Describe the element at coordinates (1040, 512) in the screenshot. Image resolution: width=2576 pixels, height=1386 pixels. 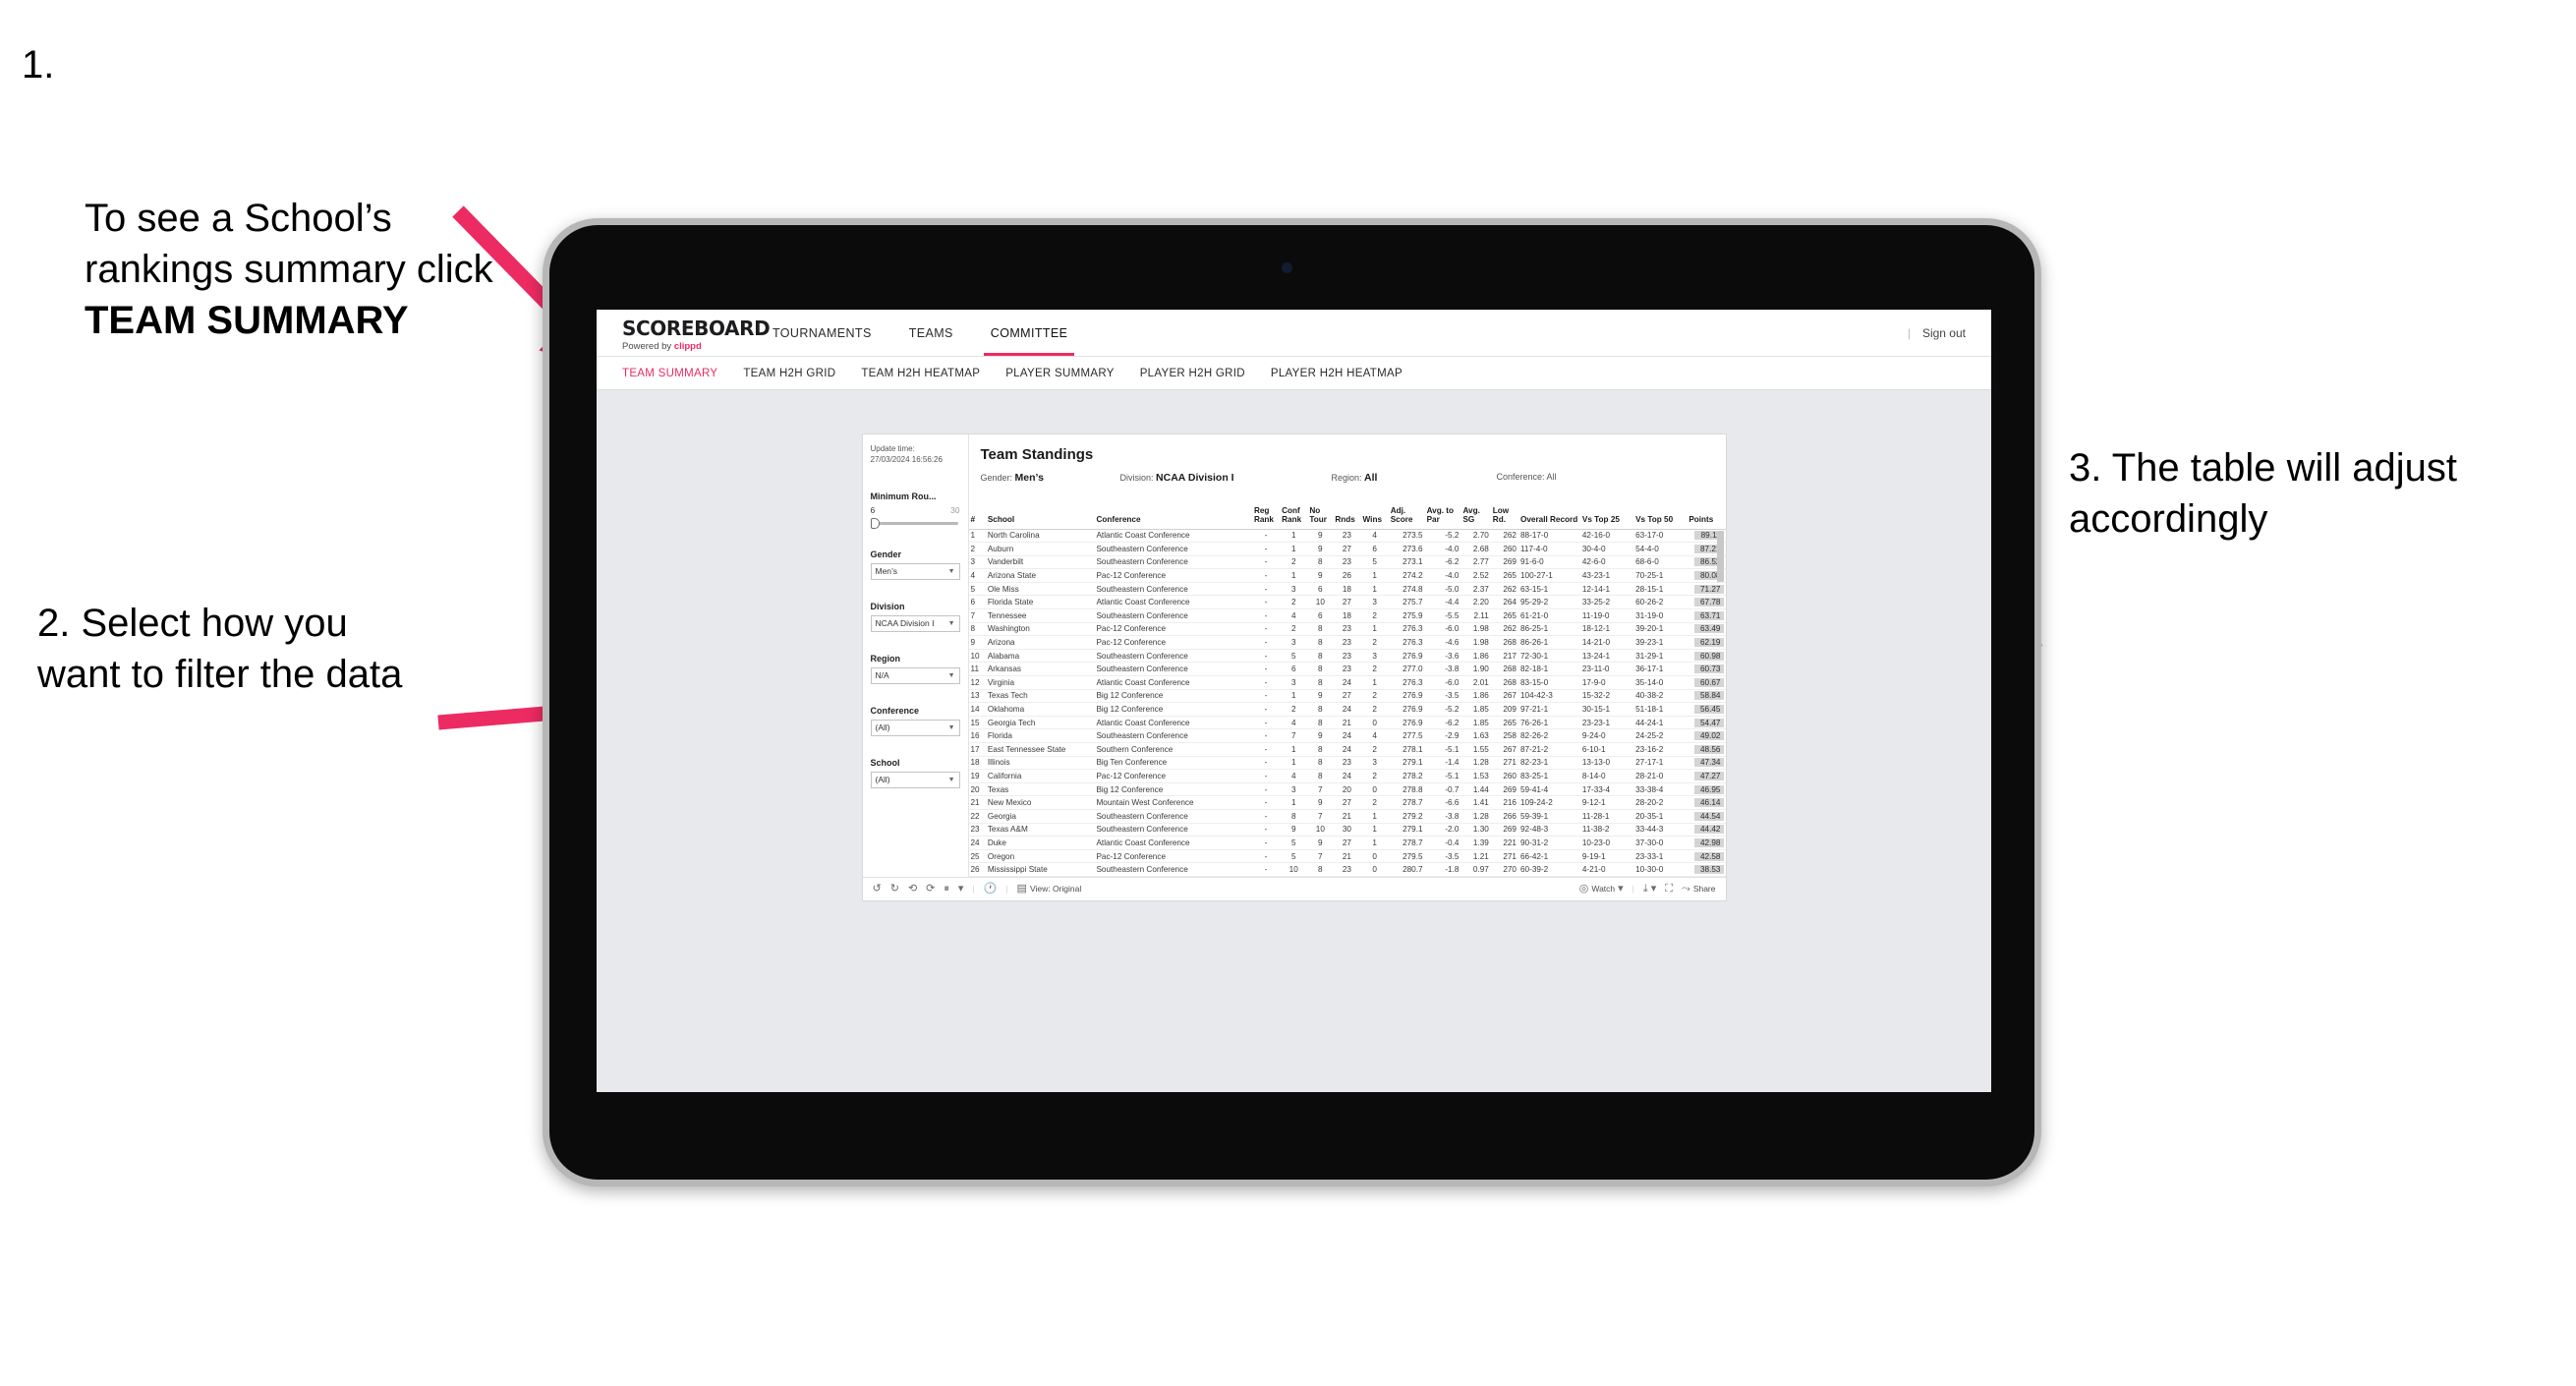
I see `col-school: School` at that location.